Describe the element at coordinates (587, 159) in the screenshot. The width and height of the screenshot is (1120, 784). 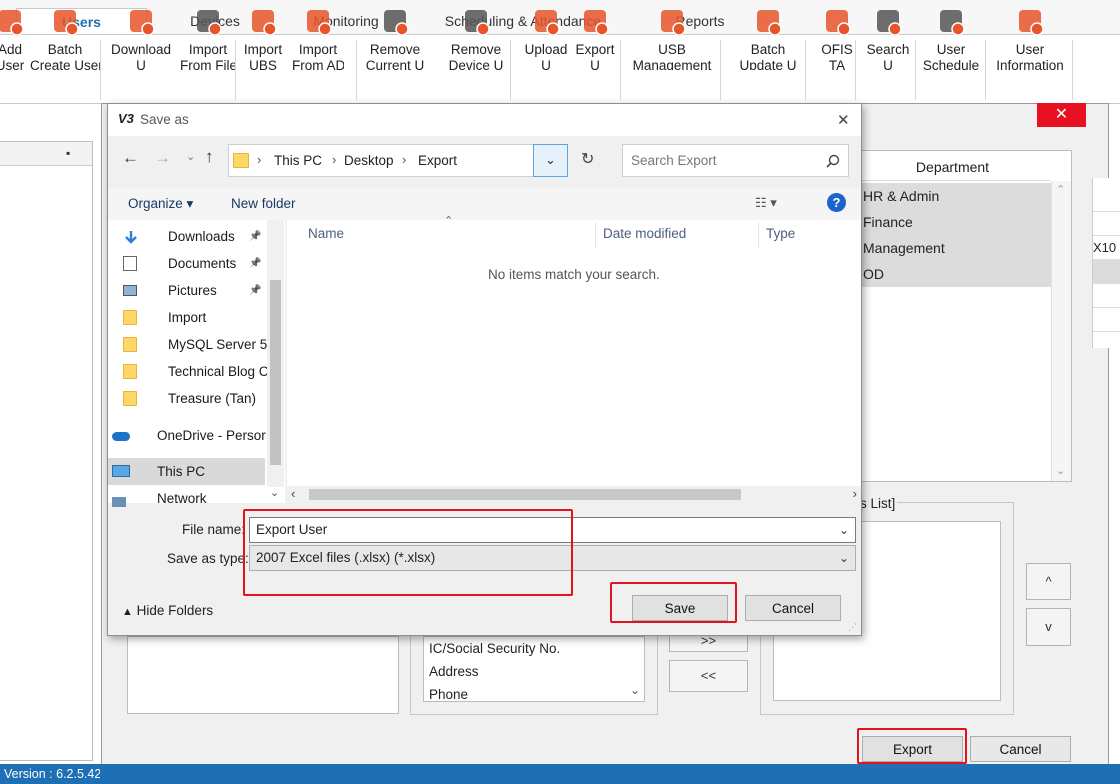
I see `refresh-icon: ↻` at that location.